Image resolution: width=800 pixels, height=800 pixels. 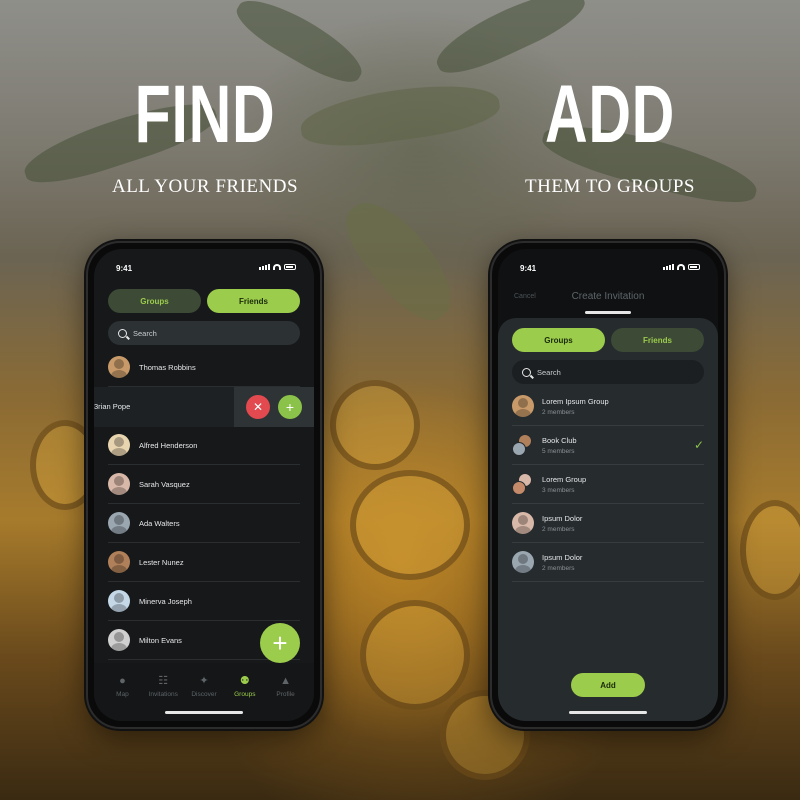 What do you see at coordinates (558, 490) in the screenshot?
I see `group-members: 3 members` at bounding box center [558, 490].